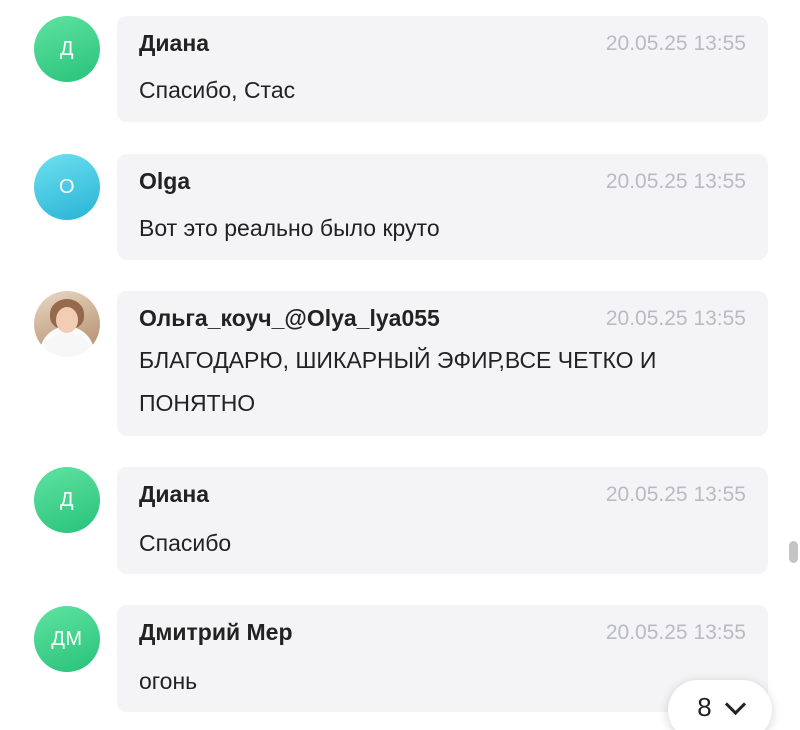  What do you see at coordinates (217, 90) in the screenshot?
I see `message-text: Спасибо, Стас` at bounding box center [217, 90].